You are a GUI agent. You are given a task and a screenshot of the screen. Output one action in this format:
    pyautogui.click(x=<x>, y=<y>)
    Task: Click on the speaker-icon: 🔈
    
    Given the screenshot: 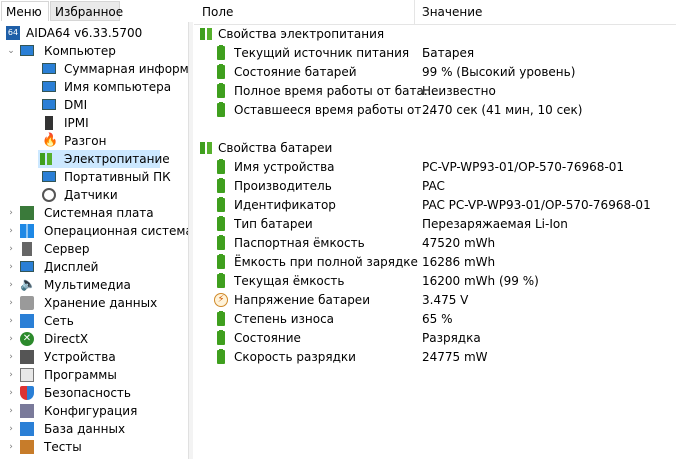 What is the action you would take?
    pyautogui.click(x=28, y=284)
    